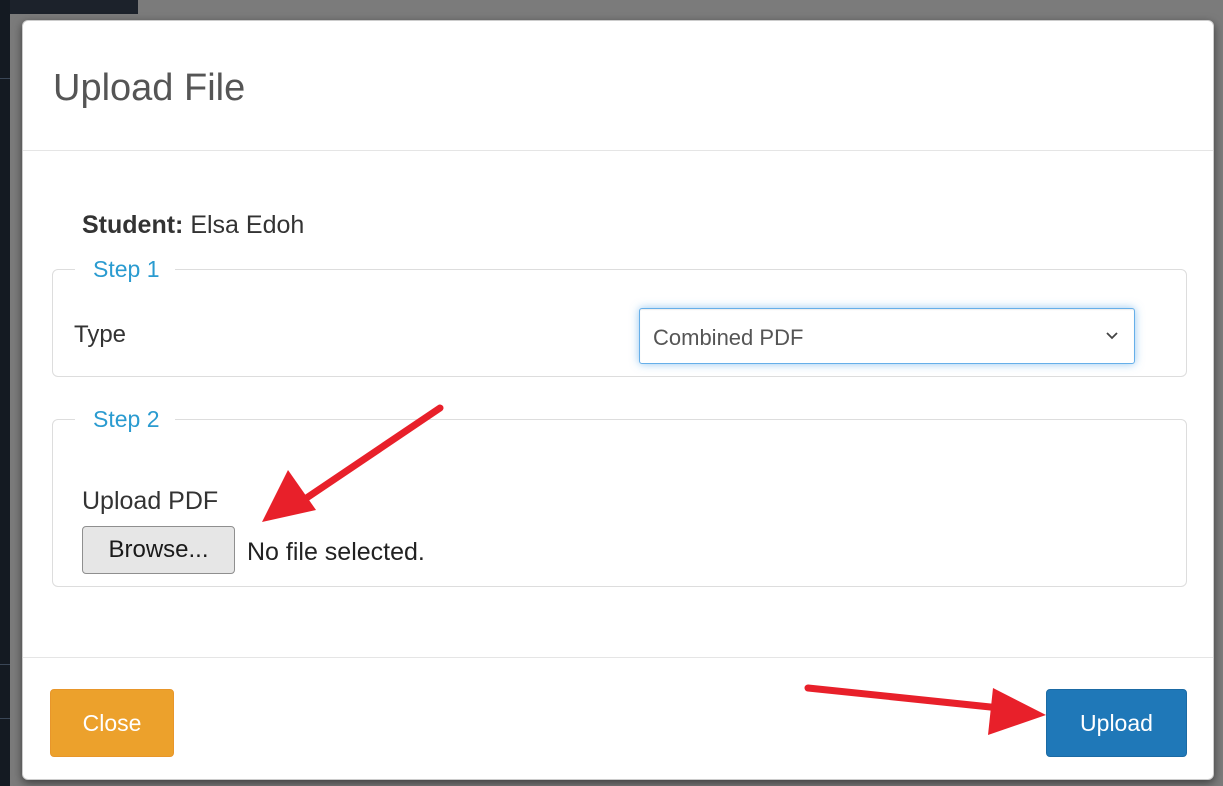 The width and height of the screenshot is (1223, 786). What do you see at coordinates (247, 225) in the screenshot?
I see `student-name: Elsa Edoh` at bounding box center [247, 225].